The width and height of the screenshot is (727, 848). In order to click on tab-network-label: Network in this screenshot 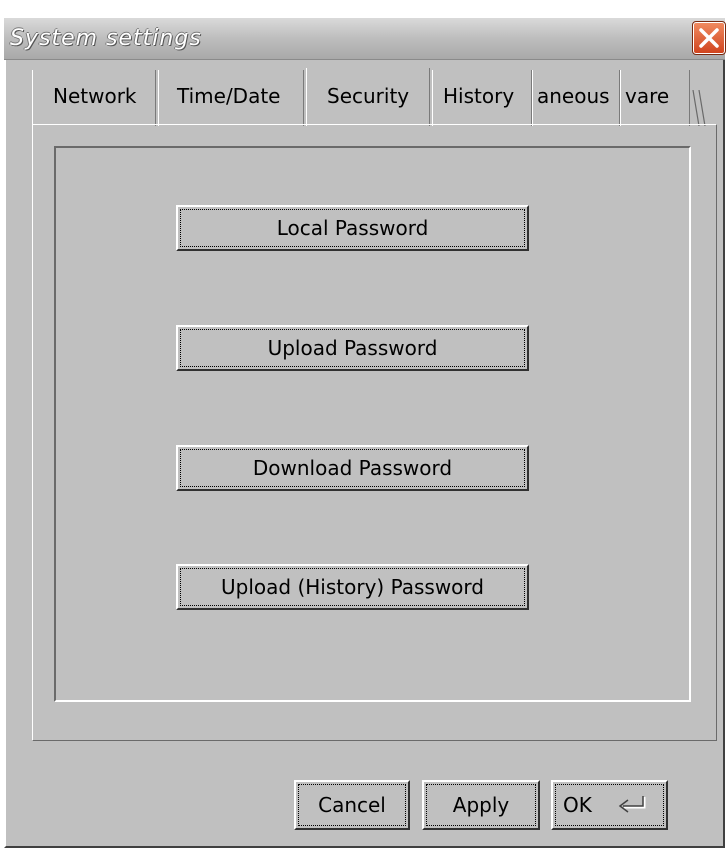, I will do `click(95, 96)`.